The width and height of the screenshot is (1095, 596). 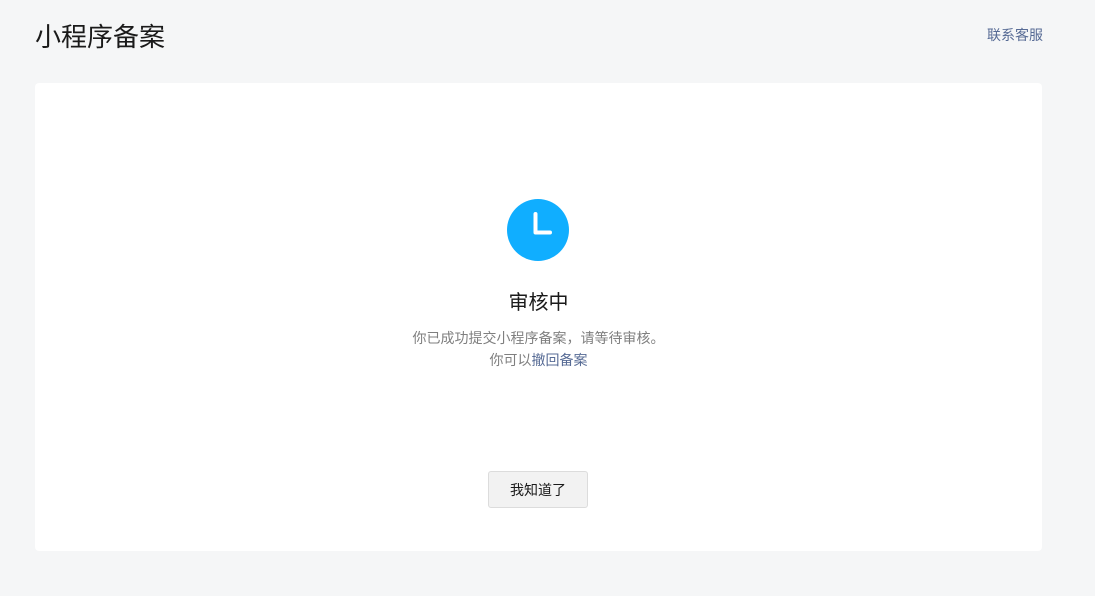 What do you see at coordinates (1015, 36) in the screenshot?
I see `contact-support-link: 联系客服` at bounding box center [1015, 36].